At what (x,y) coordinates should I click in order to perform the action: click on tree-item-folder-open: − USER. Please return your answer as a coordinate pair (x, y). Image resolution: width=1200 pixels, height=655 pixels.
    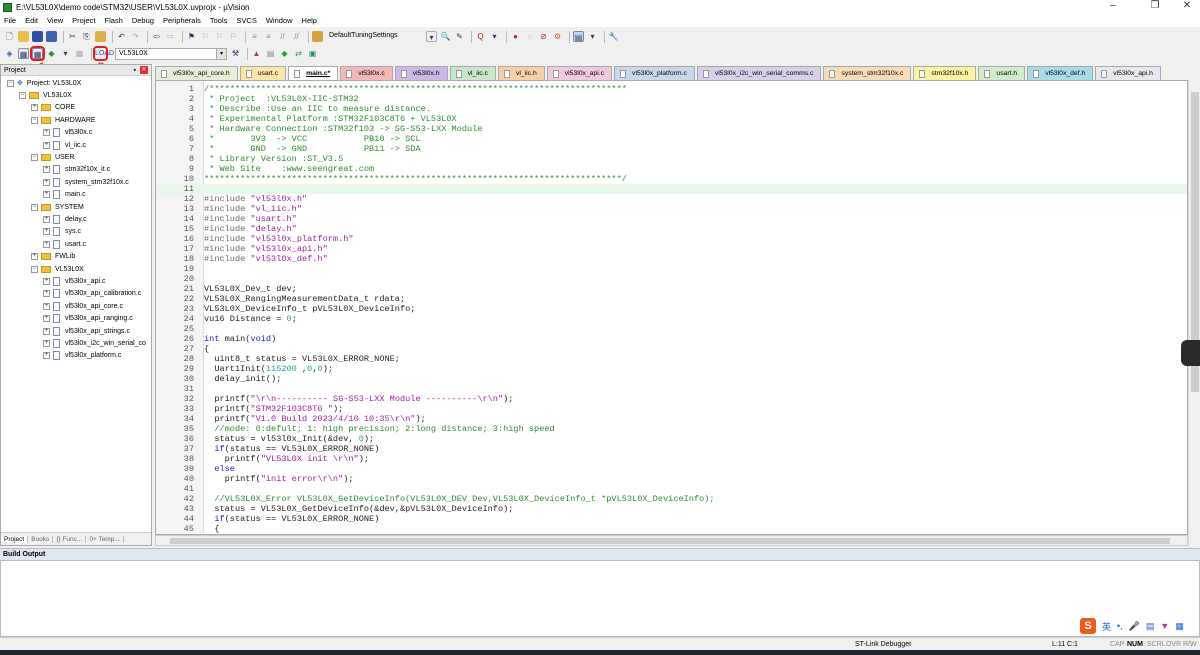
    Looking at the image, I should click on (76, 157).